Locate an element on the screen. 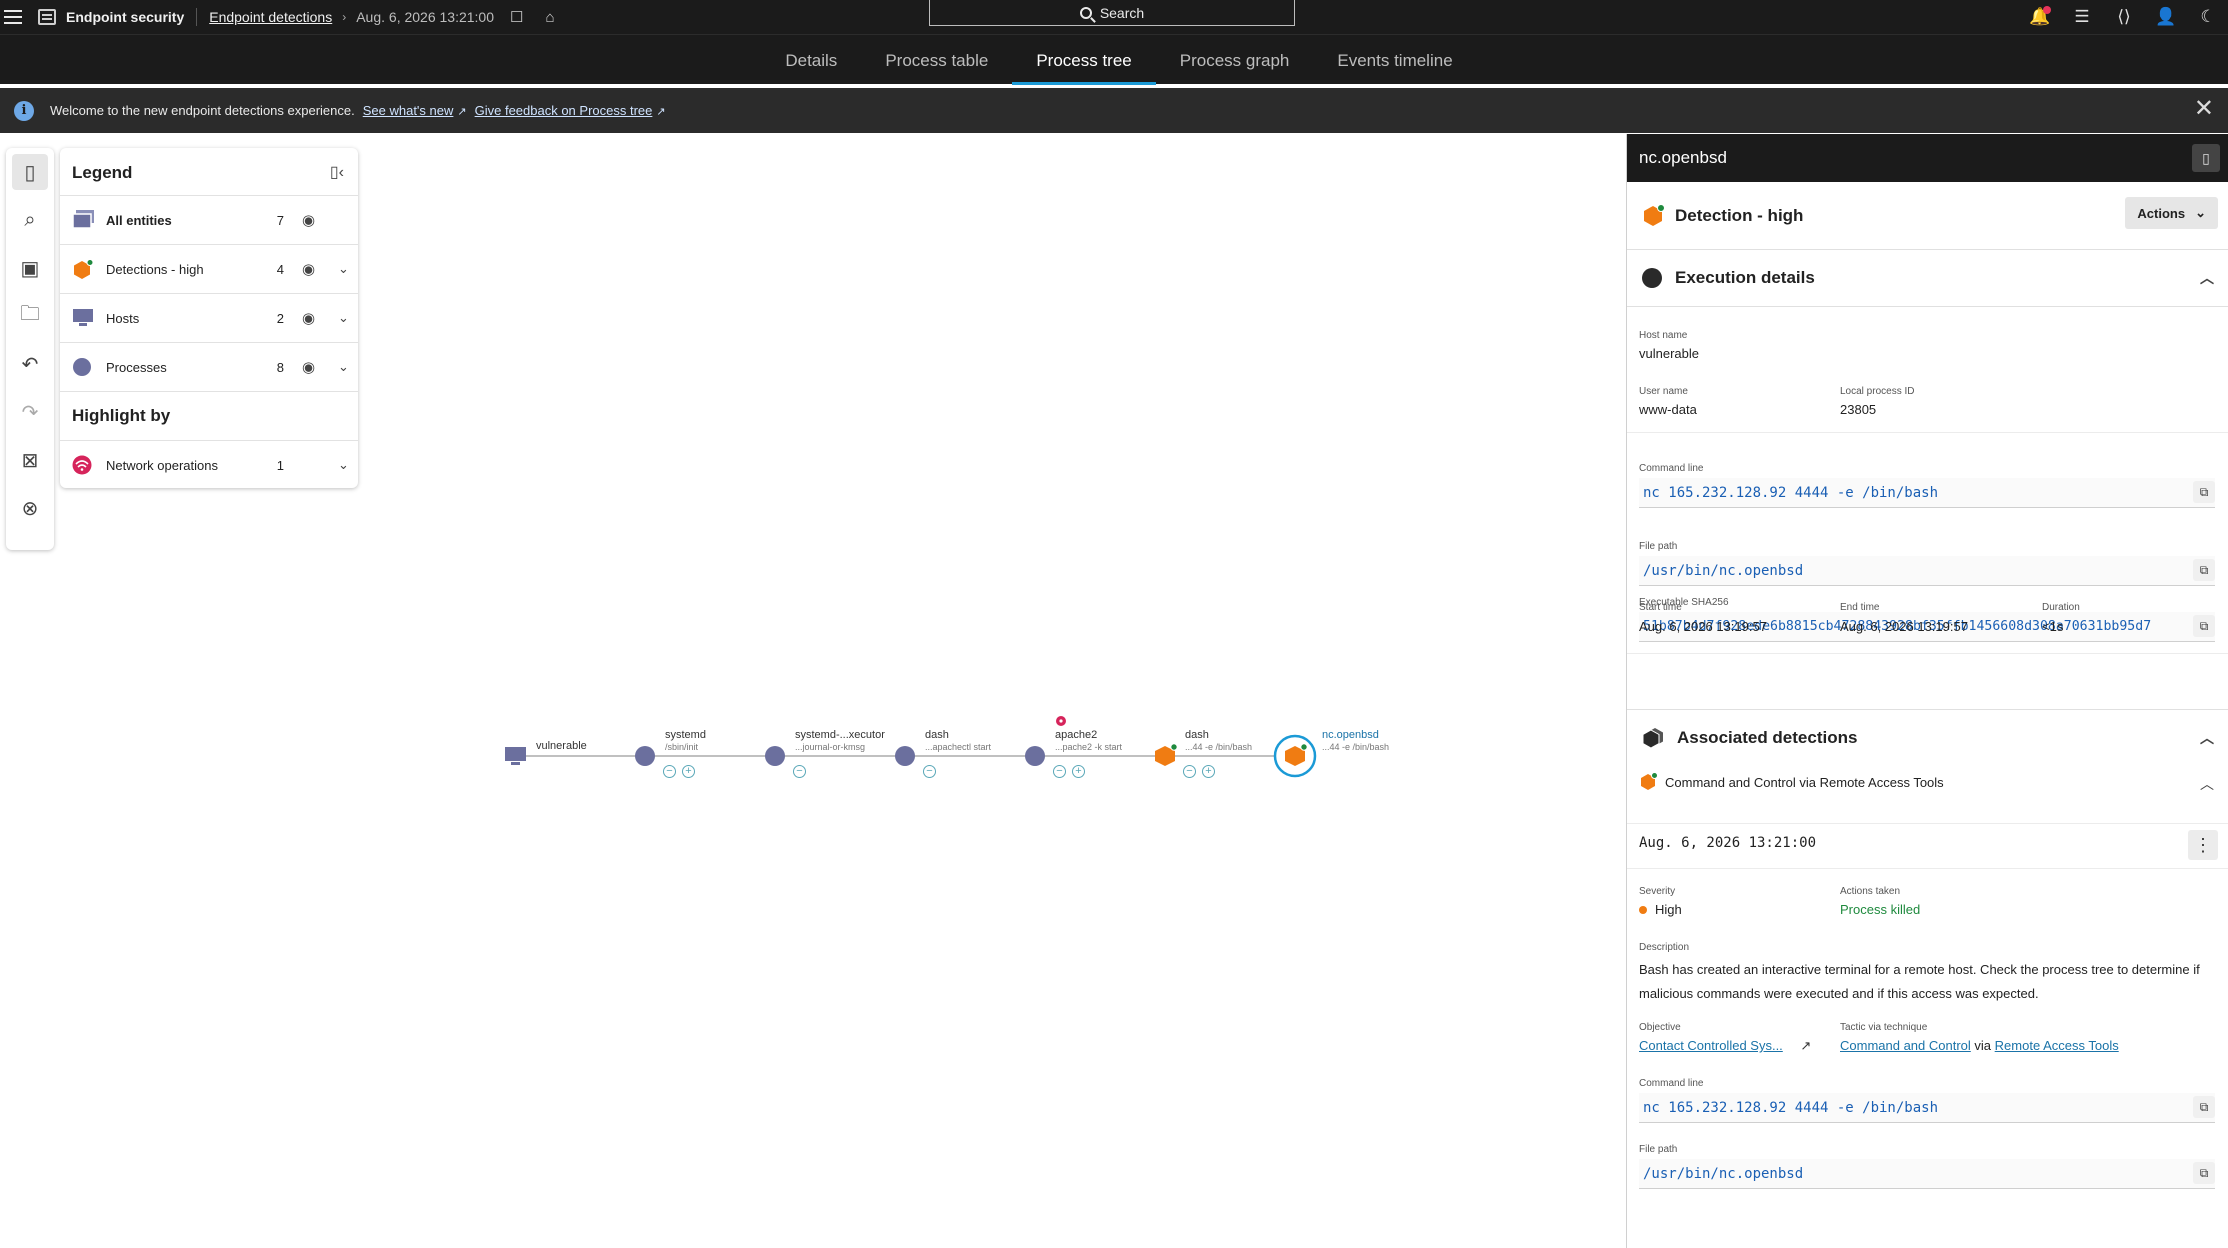 The height and width of the screenshot is (1248, 2228). node-sublabel: /sbin/init is located at coordinates (682, 747).